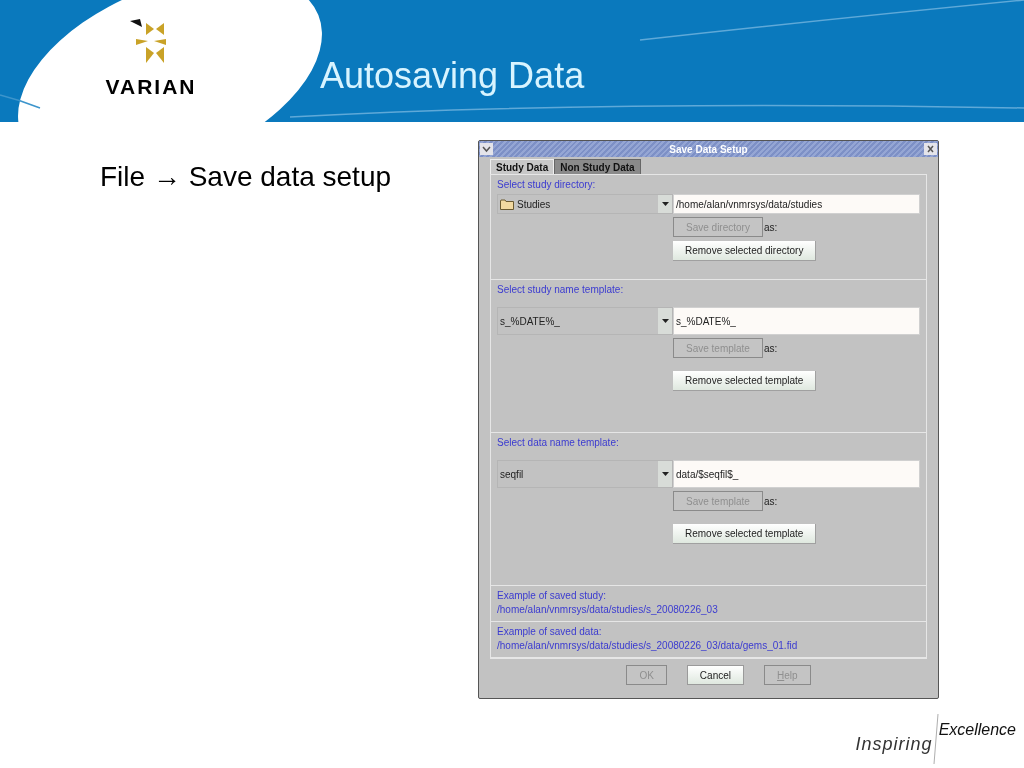  I want to click on slash-mark-icon, so click(935, 739).